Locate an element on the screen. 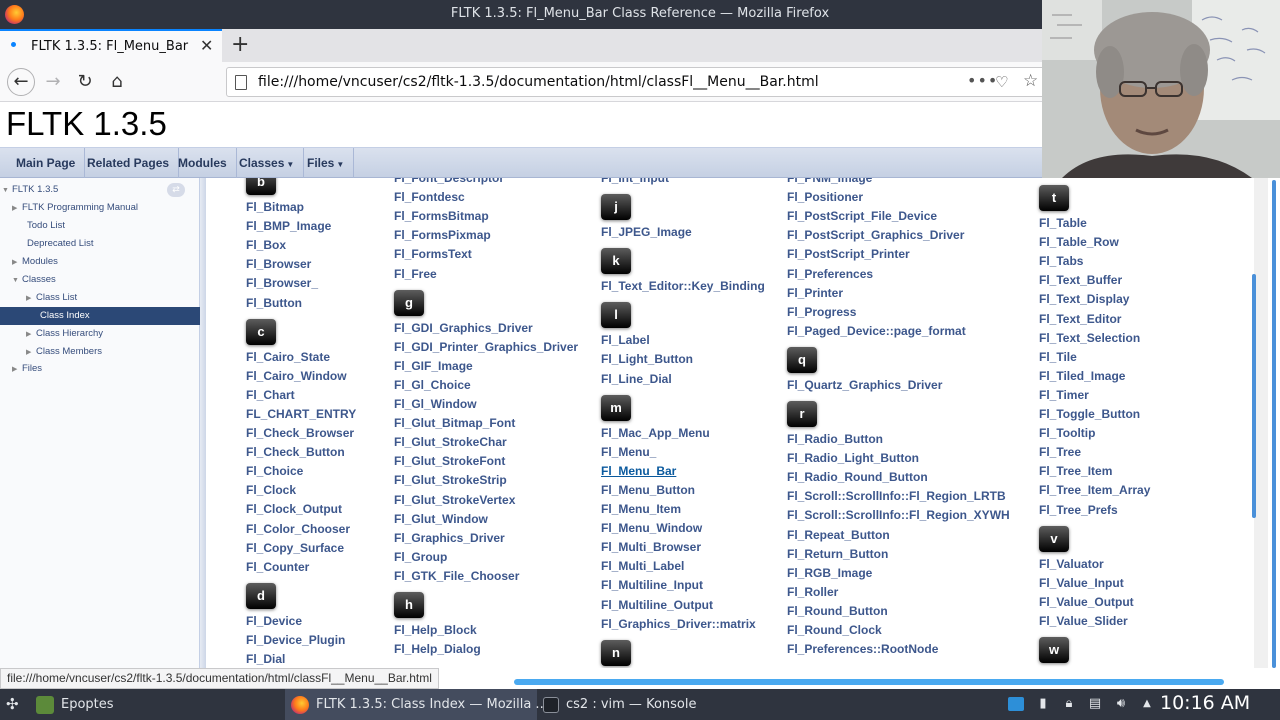 The width and height of the screenshot is (1280, 720). expanded-arrow-icon: ▼ is located at coordinates (17, 281).